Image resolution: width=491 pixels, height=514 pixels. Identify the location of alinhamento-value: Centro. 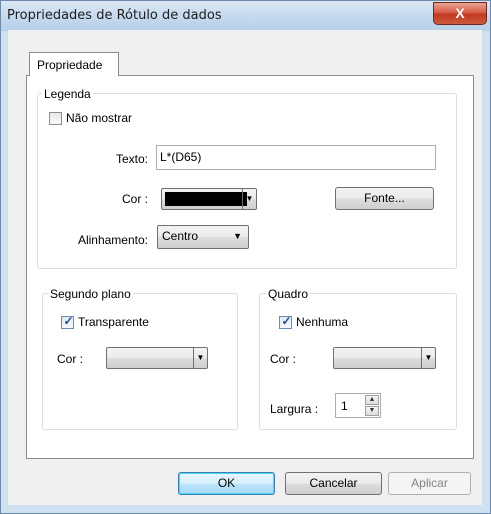
(180, 236).